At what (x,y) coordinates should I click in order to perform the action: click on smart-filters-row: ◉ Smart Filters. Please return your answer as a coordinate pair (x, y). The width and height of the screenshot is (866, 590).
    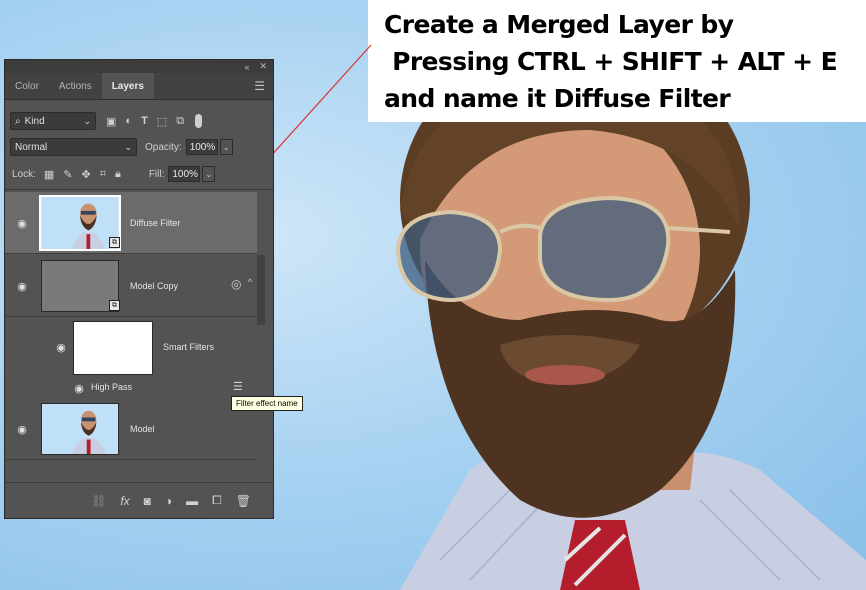
    Looking at the image, I should click on (131, 349).